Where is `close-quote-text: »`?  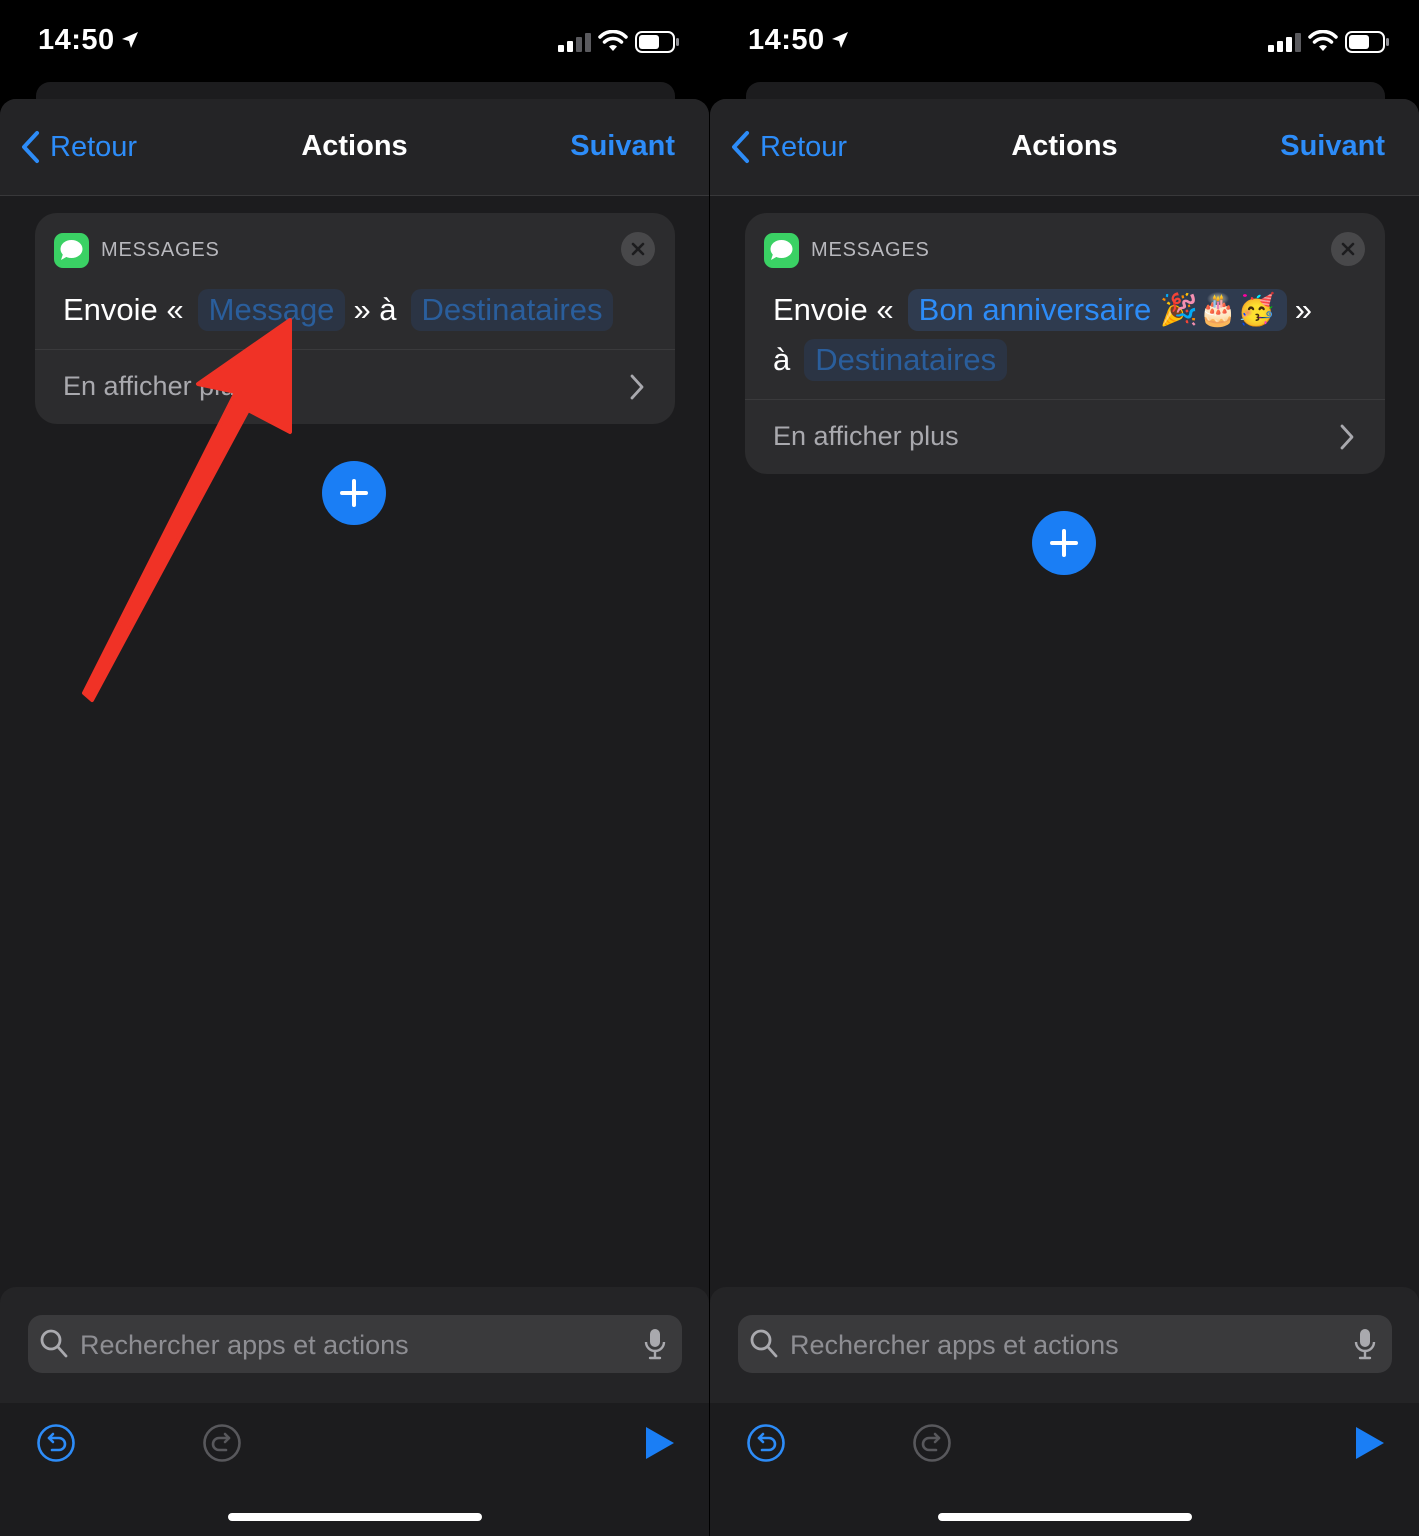
close-quote-text: » is located at coordinates (1303, 309).